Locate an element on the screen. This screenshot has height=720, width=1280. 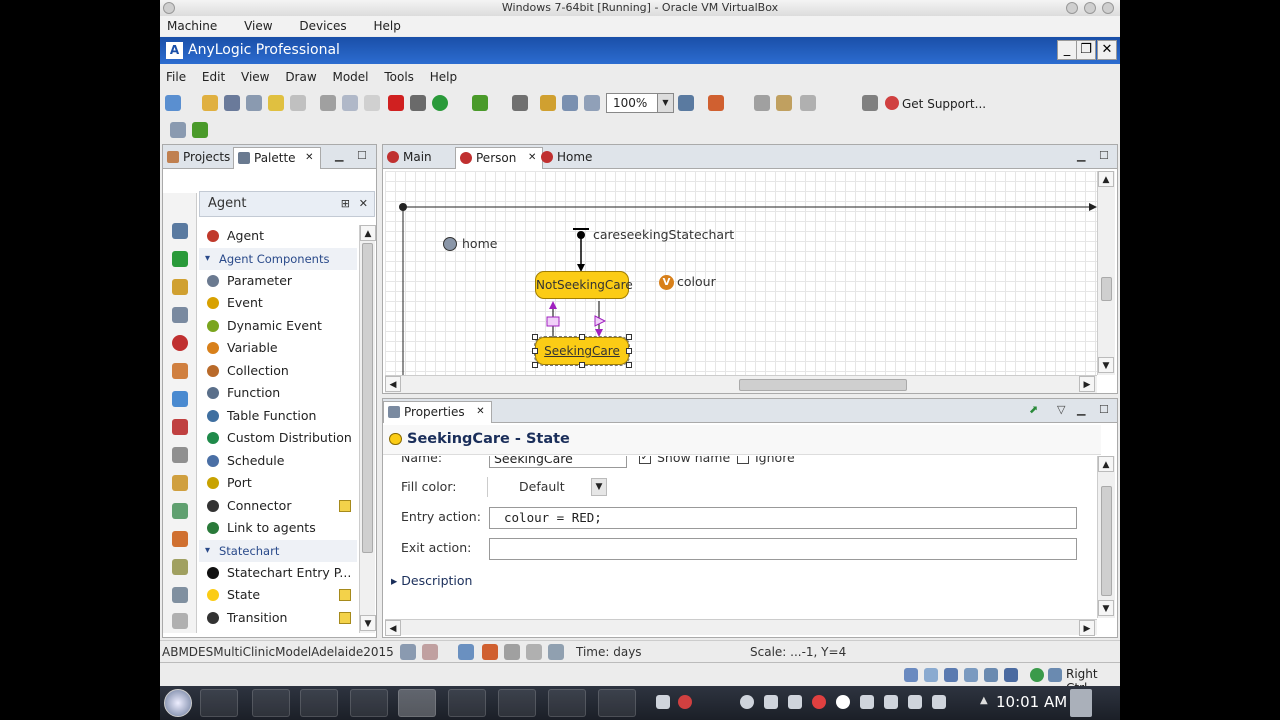
tray-app-icon is located at coordinates (663, 702).